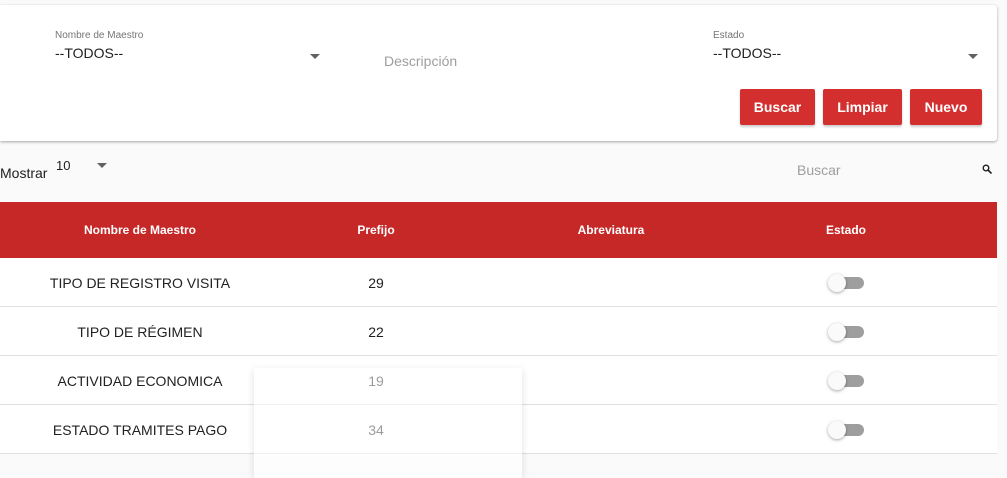 Image resolution: width=1007 pixels, height=478 pixels. I want to click on estado-select-value: --TODOS--, so click(747, 53).